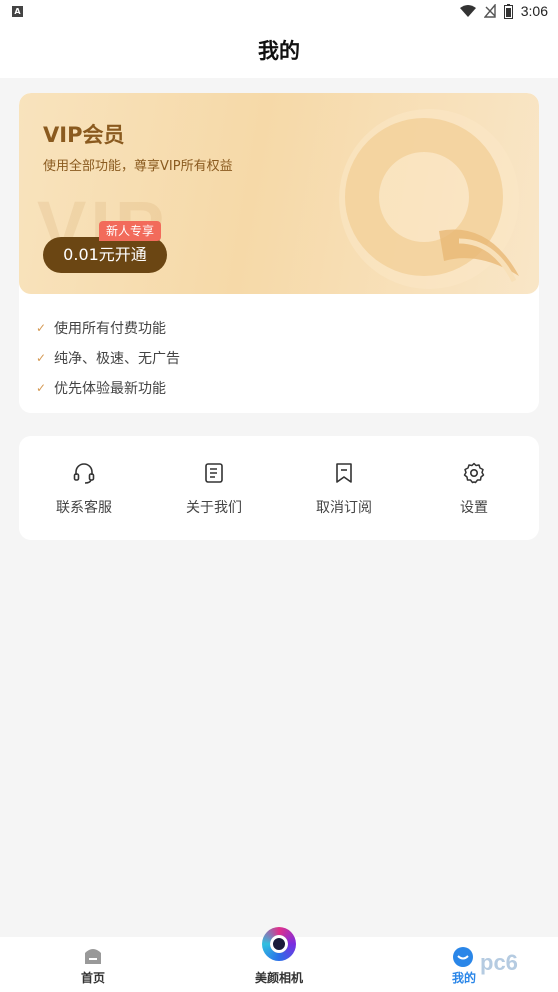 The image size is (558, 992). I want to click on camera-circle-icon, so click(279, 944).